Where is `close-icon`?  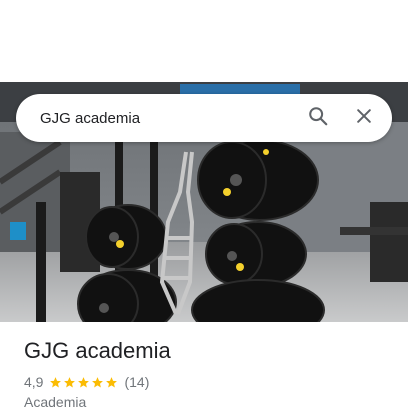 close-icon is located at coordinates (364, 118).